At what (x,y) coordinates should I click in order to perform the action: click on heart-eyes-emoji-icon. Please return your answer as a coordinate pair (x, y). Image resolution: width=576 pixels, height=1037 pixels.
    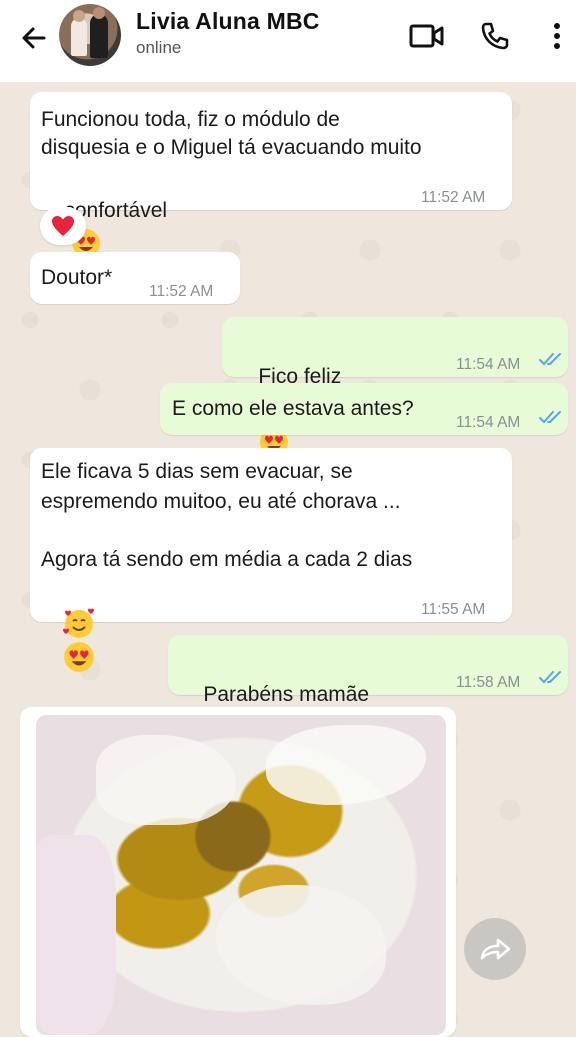
    Looking at the image, I should click on (79, 657).